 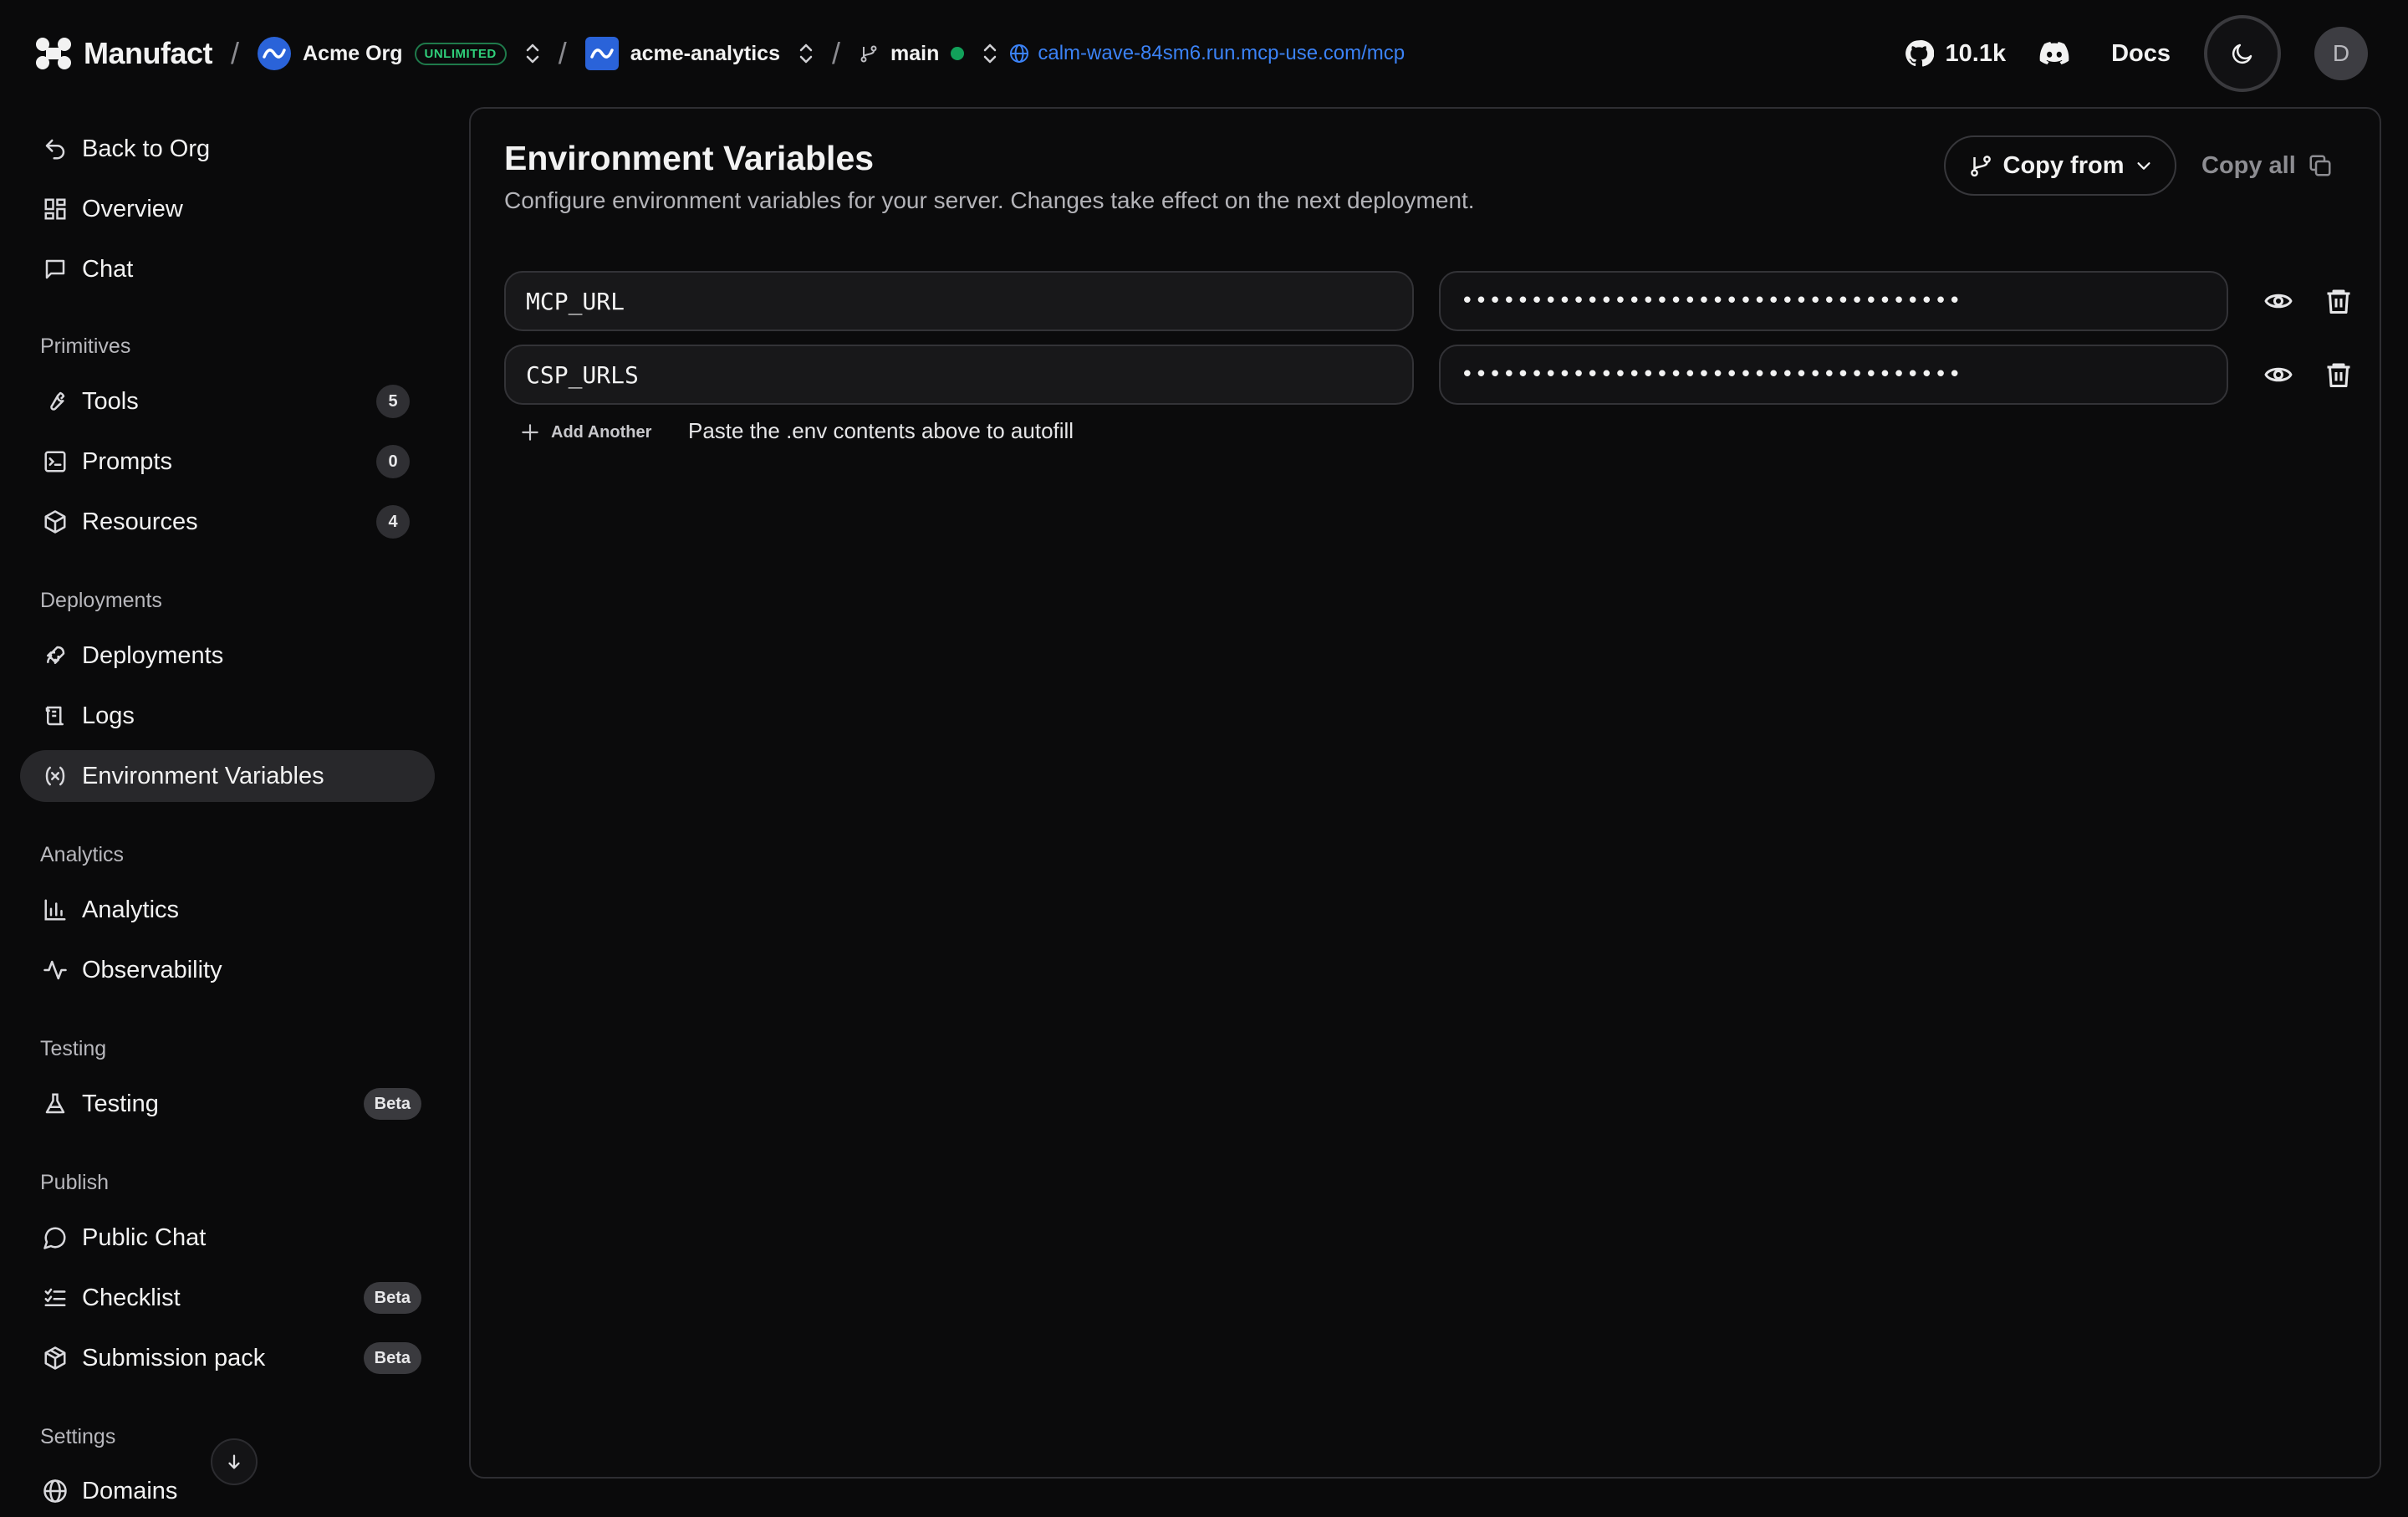 What do you see at coordinates (78, 1436) in the screenshot?
I see `section-title-settings: Settings` at bounding box center [78, 1436].